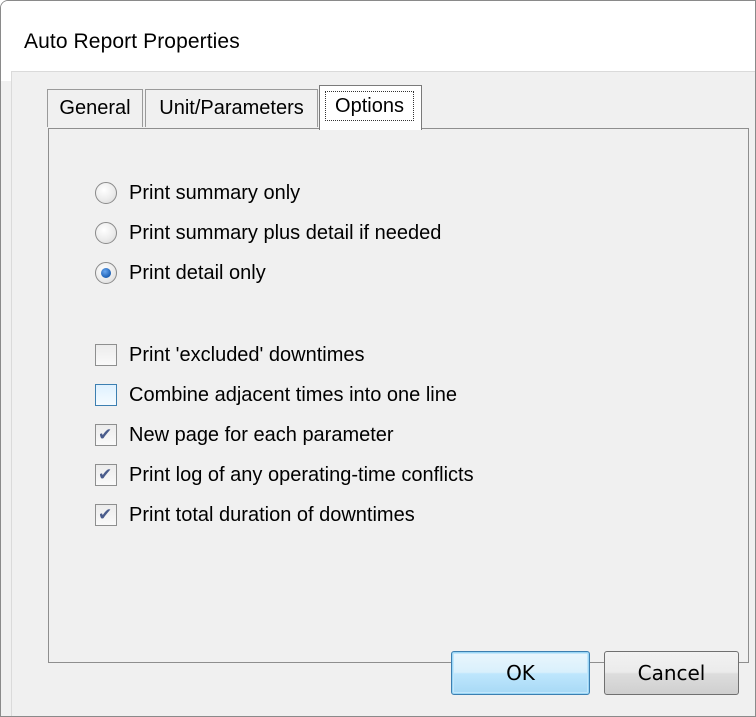 The image size is (756, 717). I want to click on tab-unit-parameters: Unit/Parameters, so click(231, 108).